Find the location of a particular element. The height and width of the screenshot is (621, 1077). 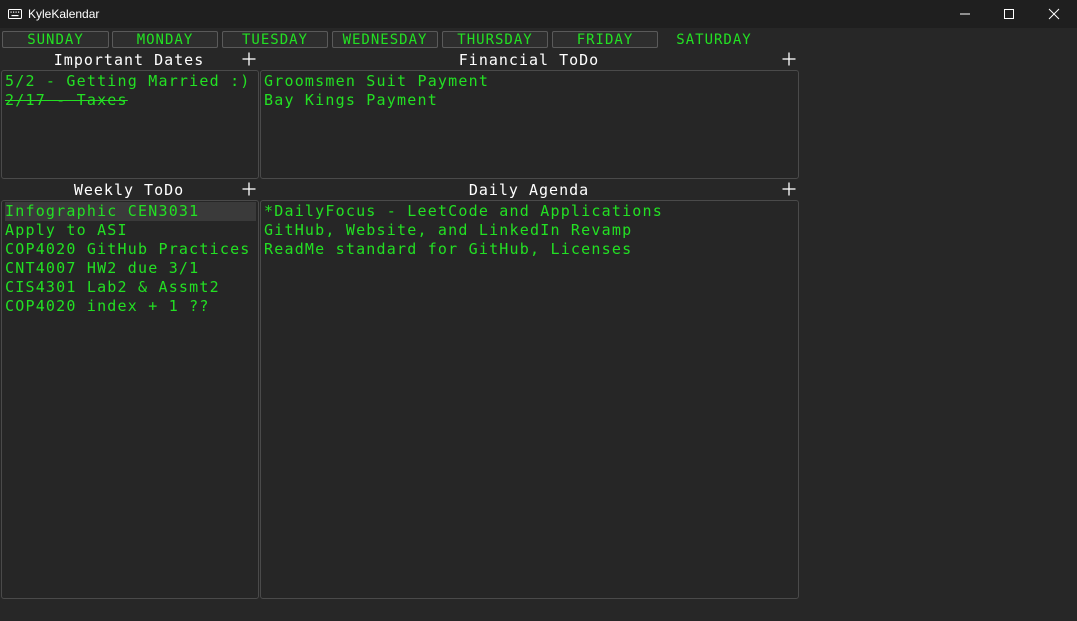

maximize-button is located at coordinates (1009, 14).